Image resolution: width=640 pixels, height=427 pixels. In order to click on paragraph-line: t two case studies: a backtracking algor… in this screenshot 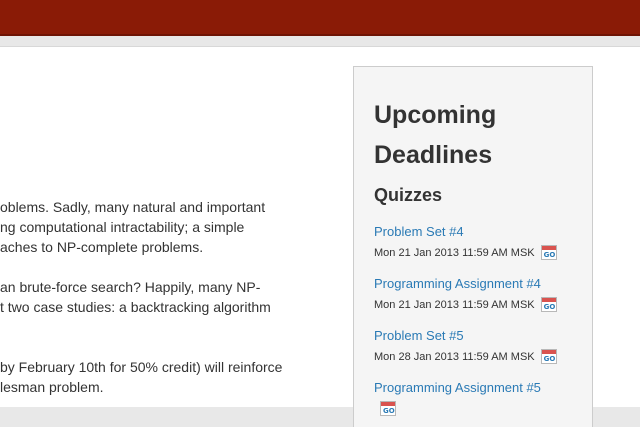, I will do `click(135, 307)`.